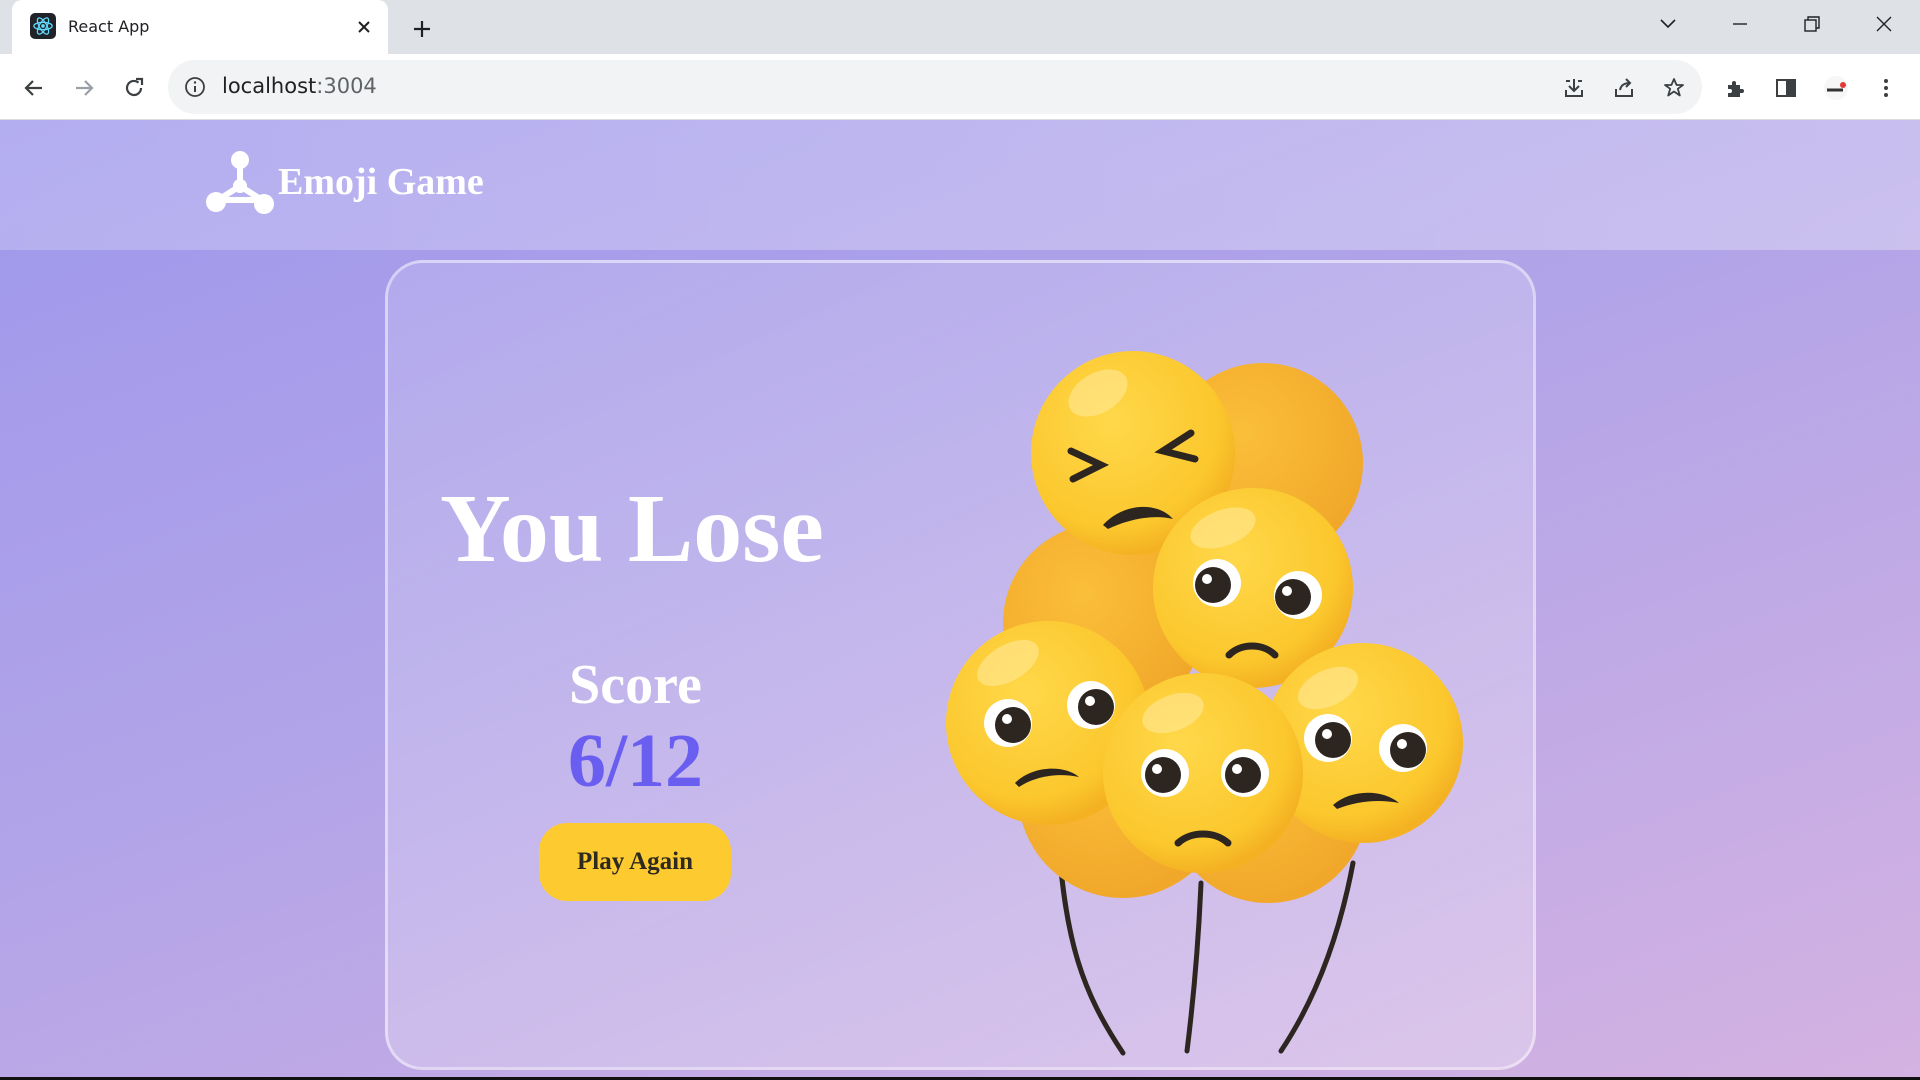 The width and height of the screenshot is (1920, 1080). What do you see at coordinates (635, 761) in the screenshot?
I see `score-value: 6/12` at bounding box center [635, 761].